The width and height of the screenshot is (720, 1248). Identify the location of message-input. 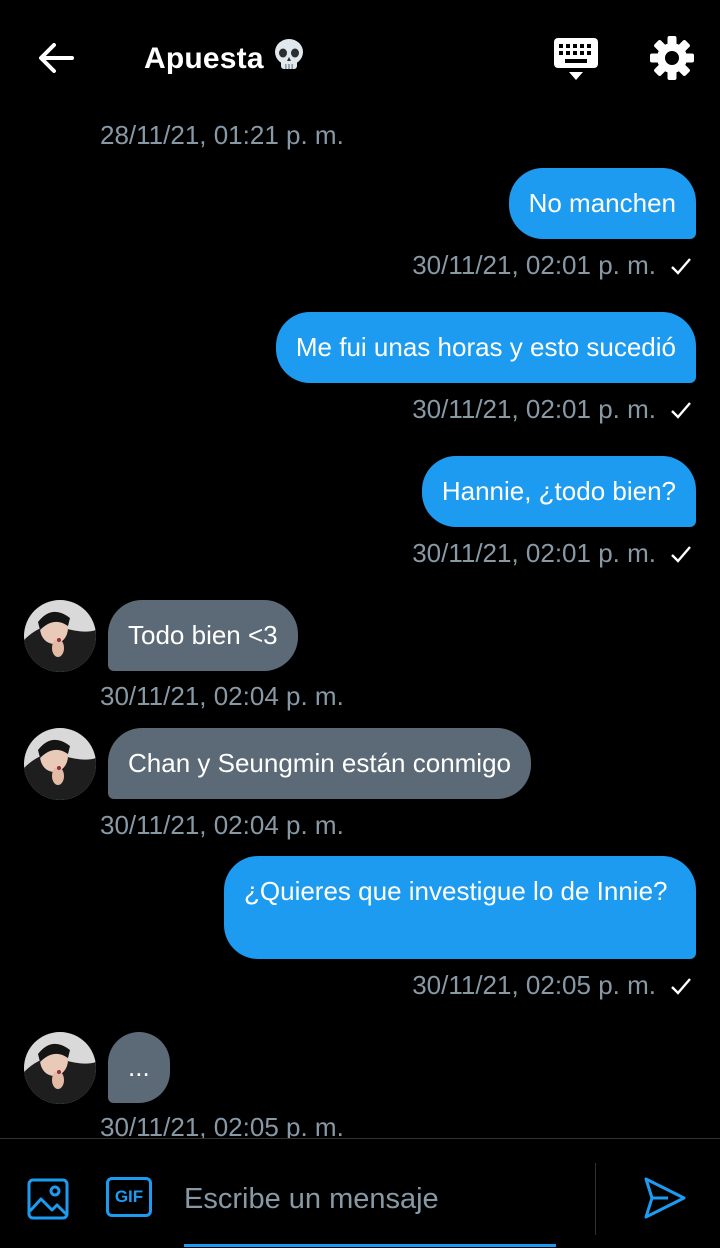
(370, 1199).